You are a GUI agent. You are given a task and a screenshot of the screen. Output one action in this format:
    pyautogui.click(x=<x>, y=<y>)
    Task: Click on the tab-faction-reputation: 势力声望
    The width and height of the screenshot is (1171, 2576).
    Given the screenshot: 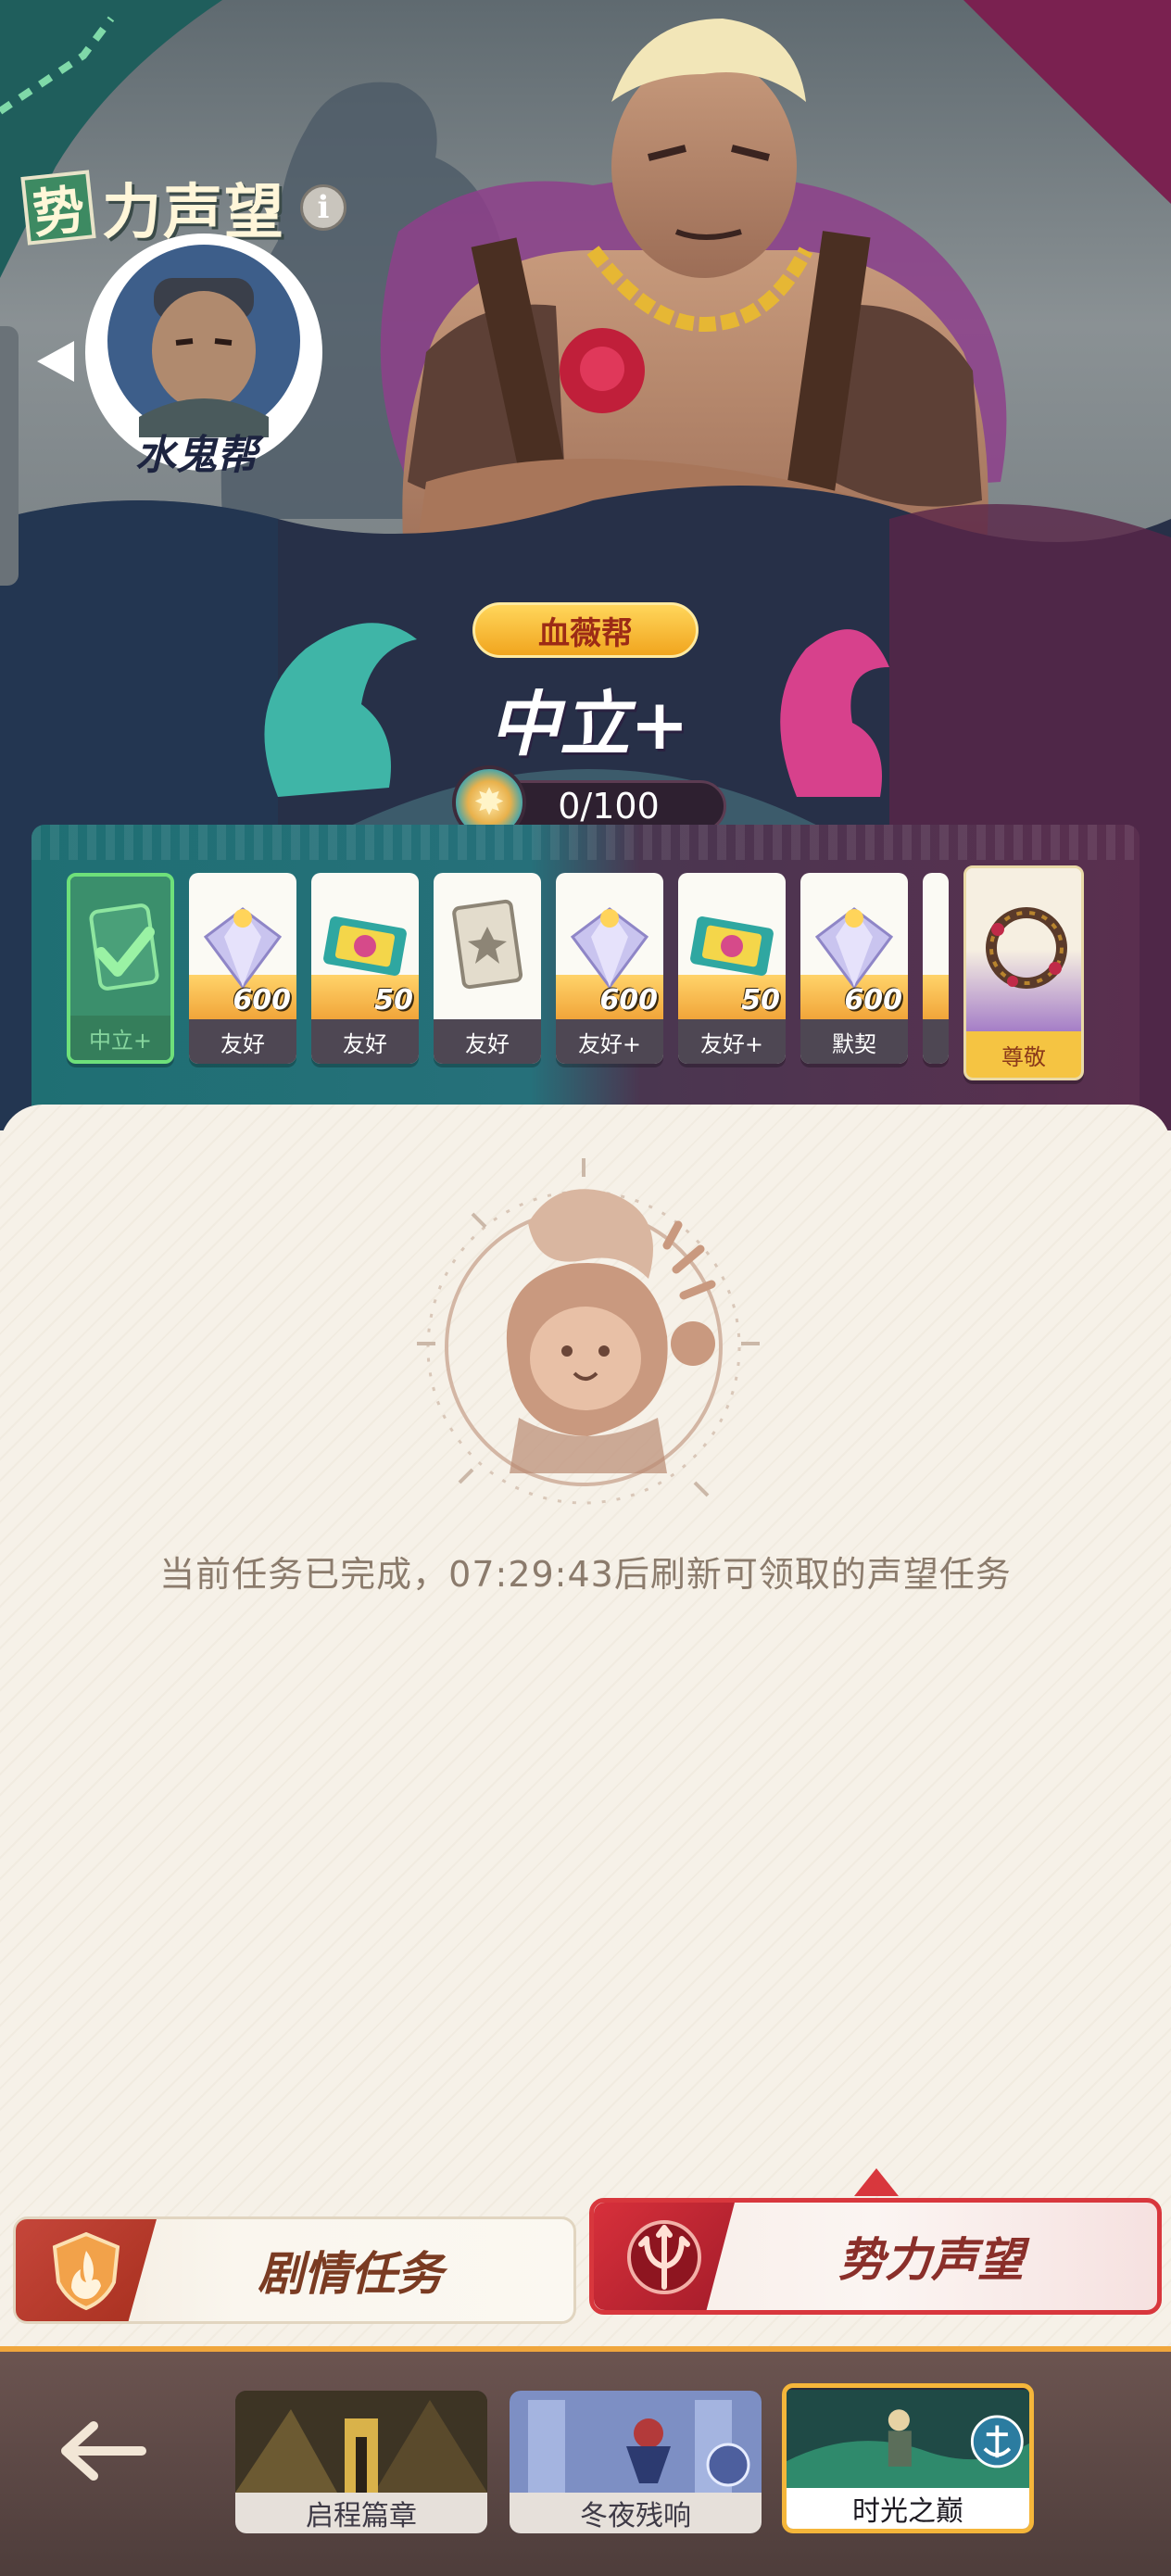 What is the action you would take?
    pyautogui.click(x=876, y=2256)
    